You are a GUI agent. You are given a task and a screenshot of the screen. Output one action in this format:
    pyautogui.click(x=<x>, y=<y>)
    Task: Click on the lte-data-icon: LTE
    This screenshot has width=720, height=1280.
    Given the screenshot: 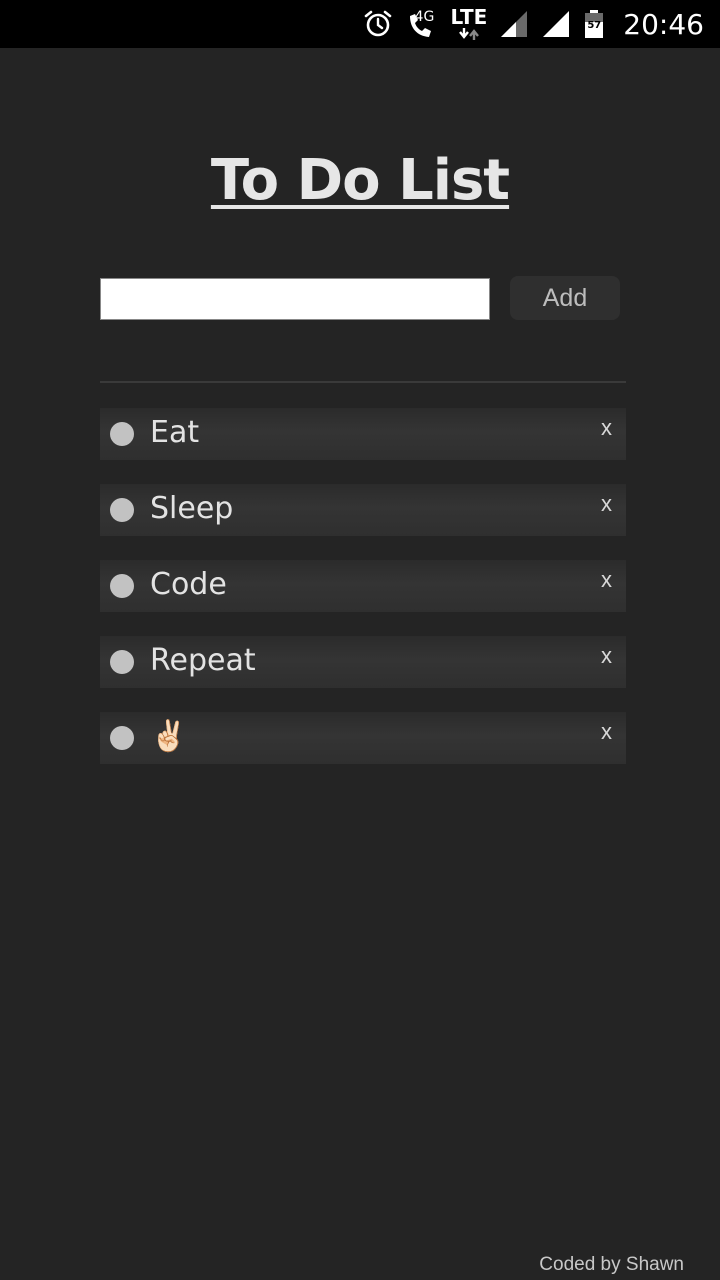 What is the action you would take?
    pyautogui.click(x=469, y=23)
    